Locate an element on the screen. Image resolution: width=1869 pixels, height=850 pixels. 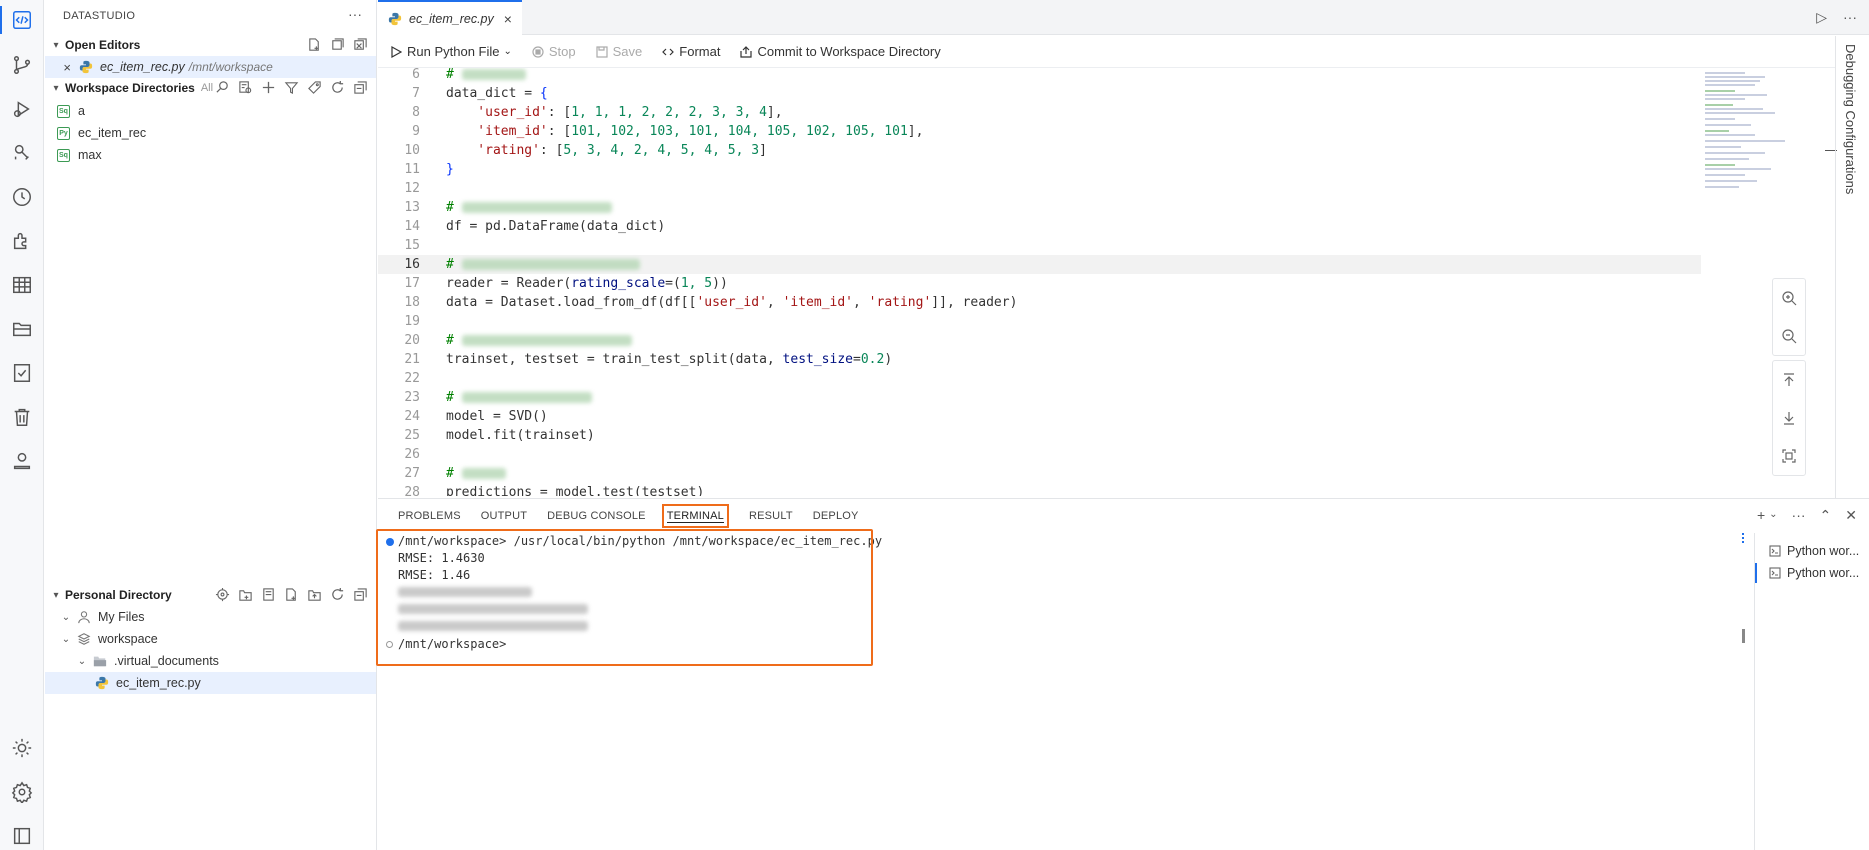
editor-tab: ec_item_rec.py × is located at coordinates (450, 17).